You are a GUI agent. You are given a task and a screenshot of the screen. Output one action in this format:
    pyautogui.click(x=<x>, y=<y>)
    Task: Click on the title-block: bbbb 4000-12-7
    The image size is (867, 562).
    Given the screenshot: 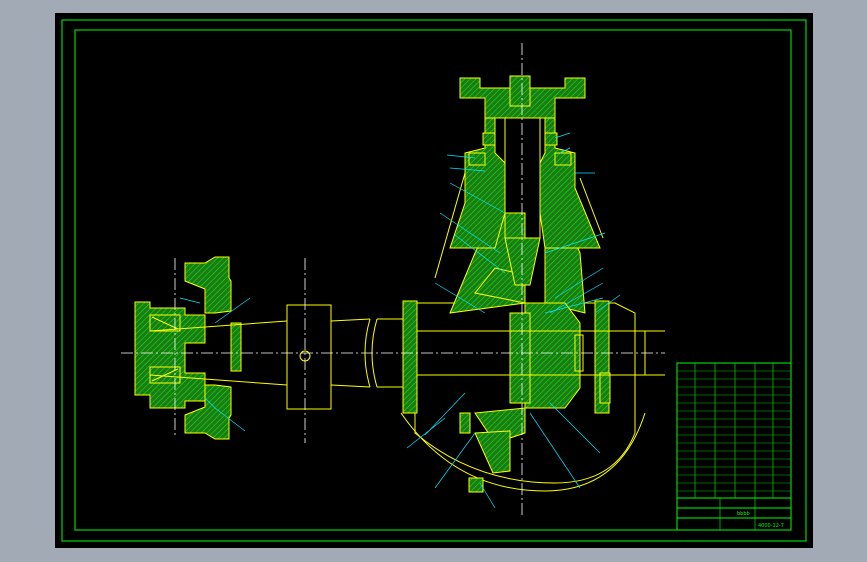 What is the action you would take?
    pyautogui.click(x=734, y=446)
    